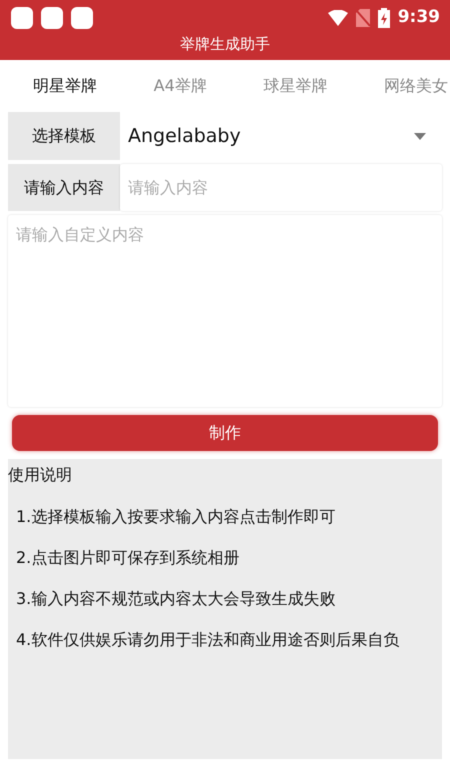 Image resolution: width=450 pixels, height=760 pixels. I want to click on content-label: 请输入内容, so click(64, 187).